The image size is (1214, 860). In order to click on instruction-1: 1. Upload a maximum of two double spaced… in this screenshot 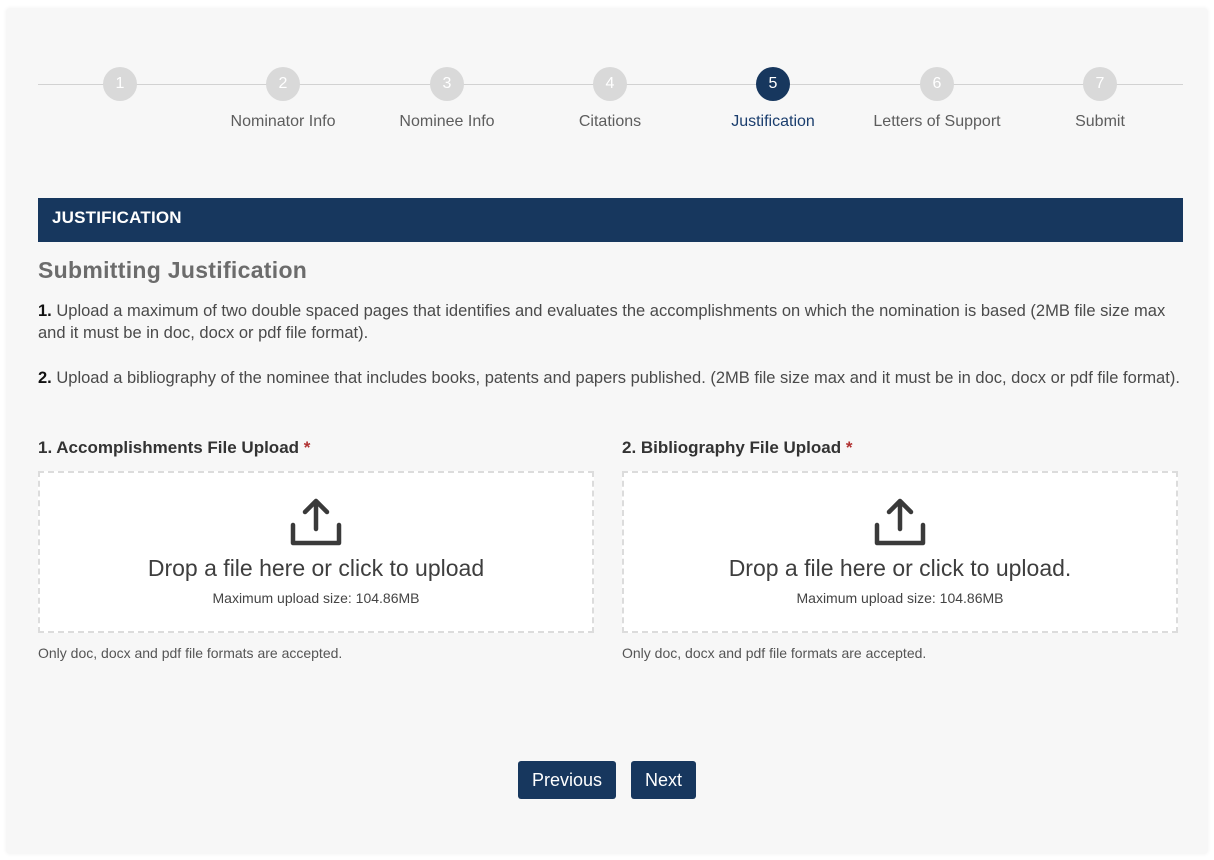, I will do `click(613, 322)`.